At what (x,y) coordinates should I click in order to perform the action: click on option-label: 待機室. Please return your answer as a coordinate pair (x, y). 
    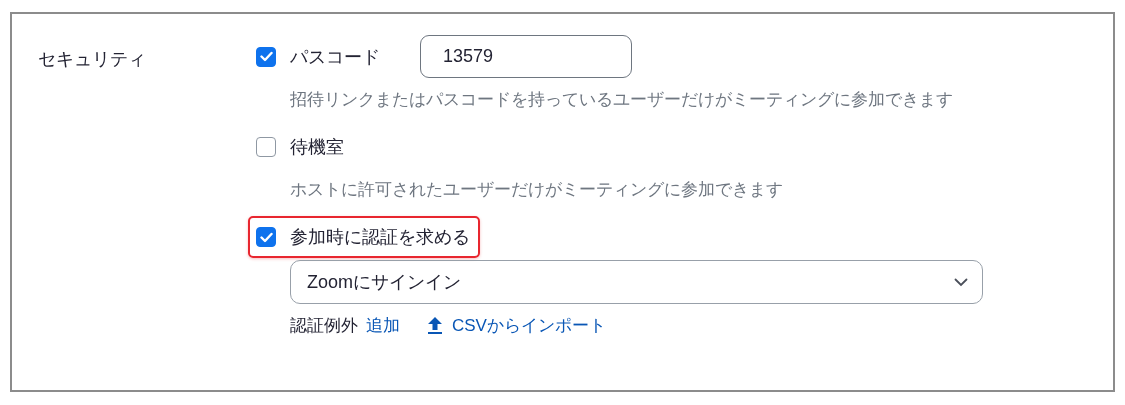
    Looking at the image, I should click on (317, 147).